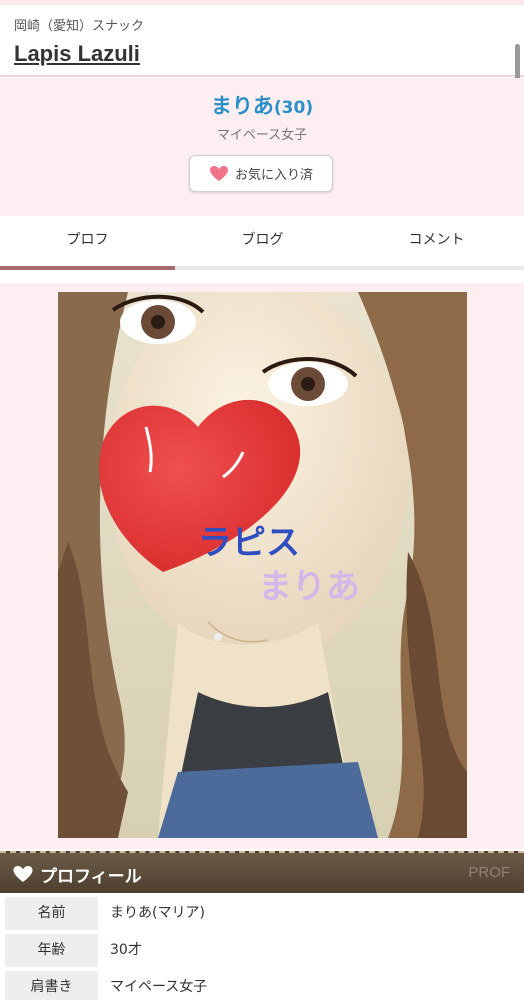 The width and height of the screenshot is (524, 1000). What do you see at coordinates (262, 135) in the screenshot?
I see `cast-catchphrase: マイペース女子` at bounding box center [262, 135].